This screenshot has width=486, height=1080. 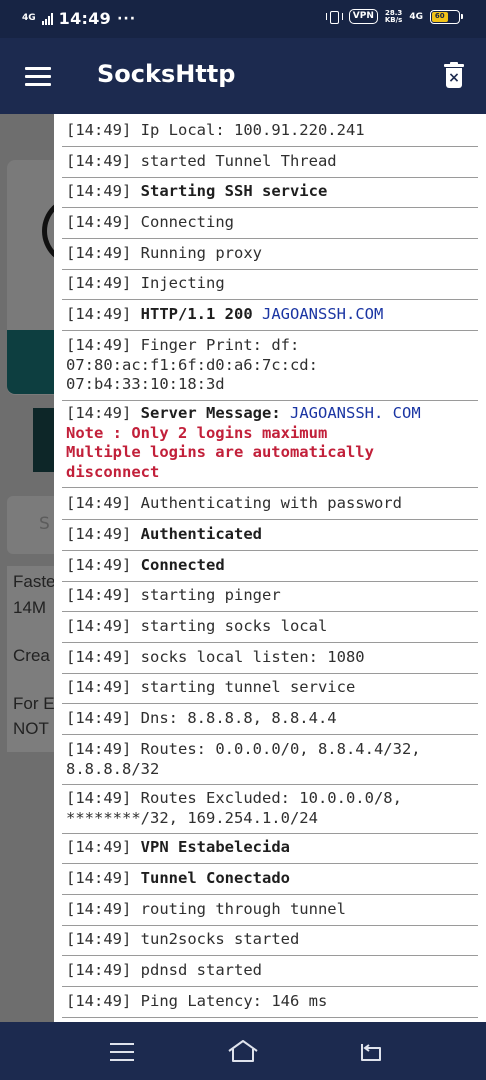 I want to click on vpn-badge: VPN, so click(x=363, y=16).